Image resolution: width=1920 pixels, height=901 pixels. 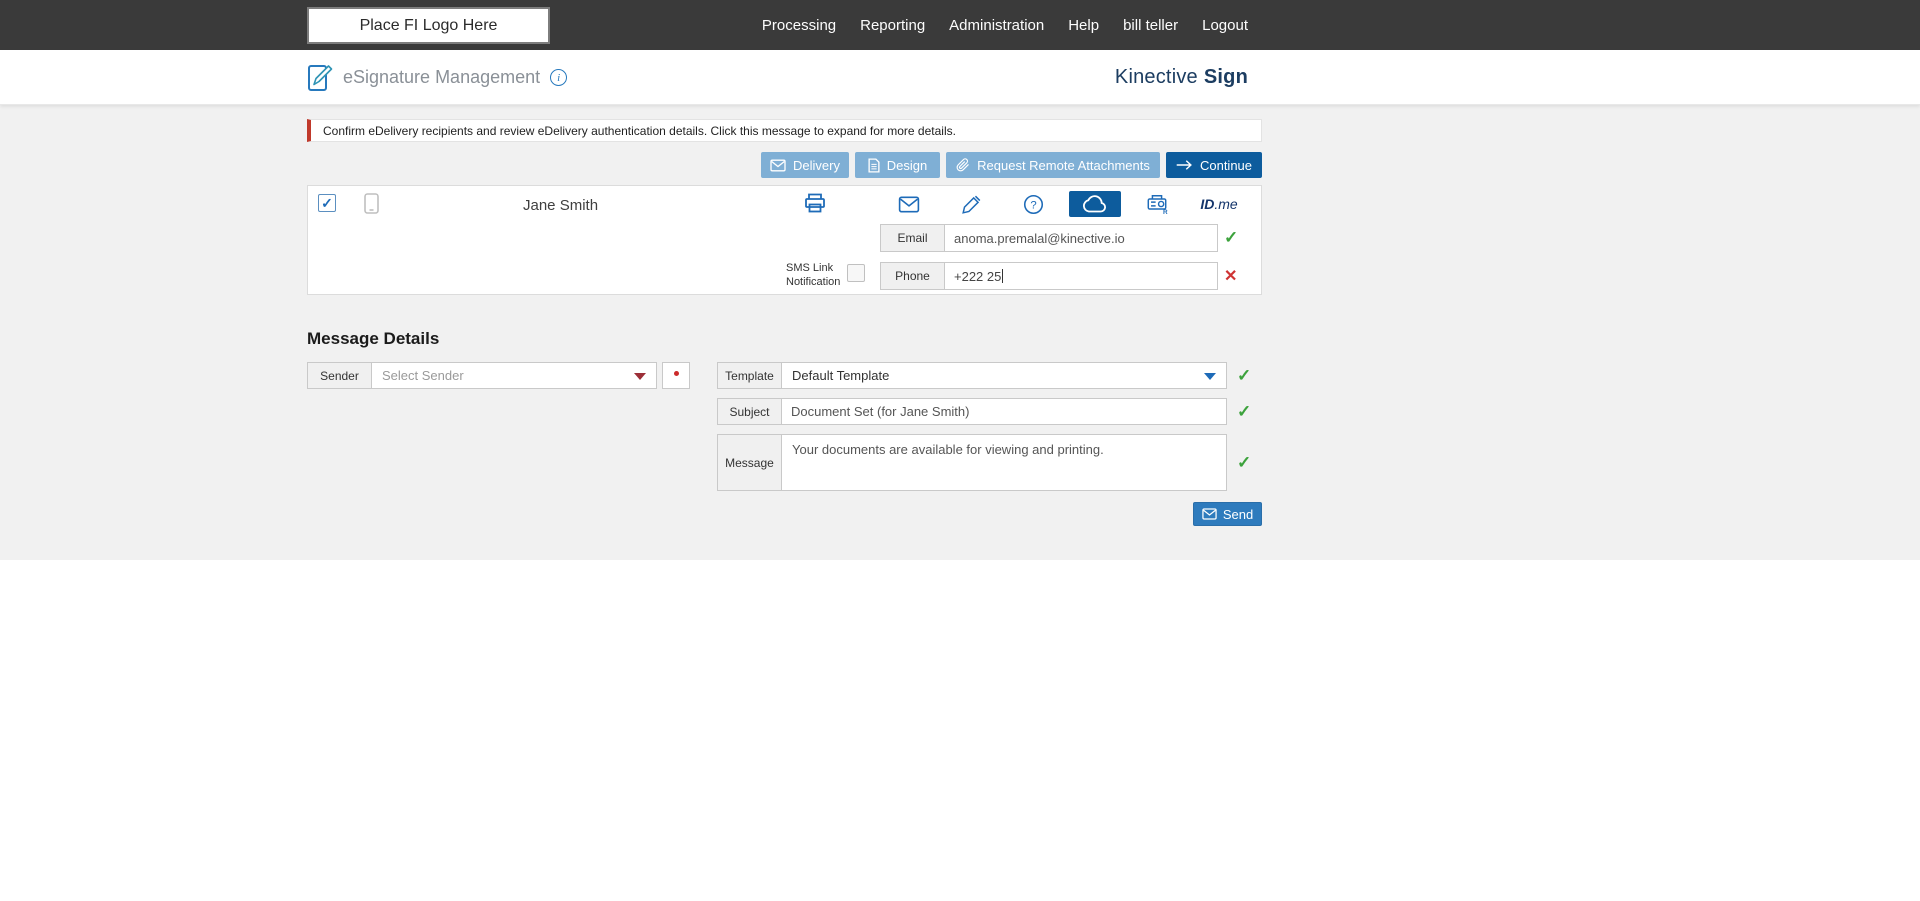 I want to click on nav-processing: Processing, so click(x=799, y=25).